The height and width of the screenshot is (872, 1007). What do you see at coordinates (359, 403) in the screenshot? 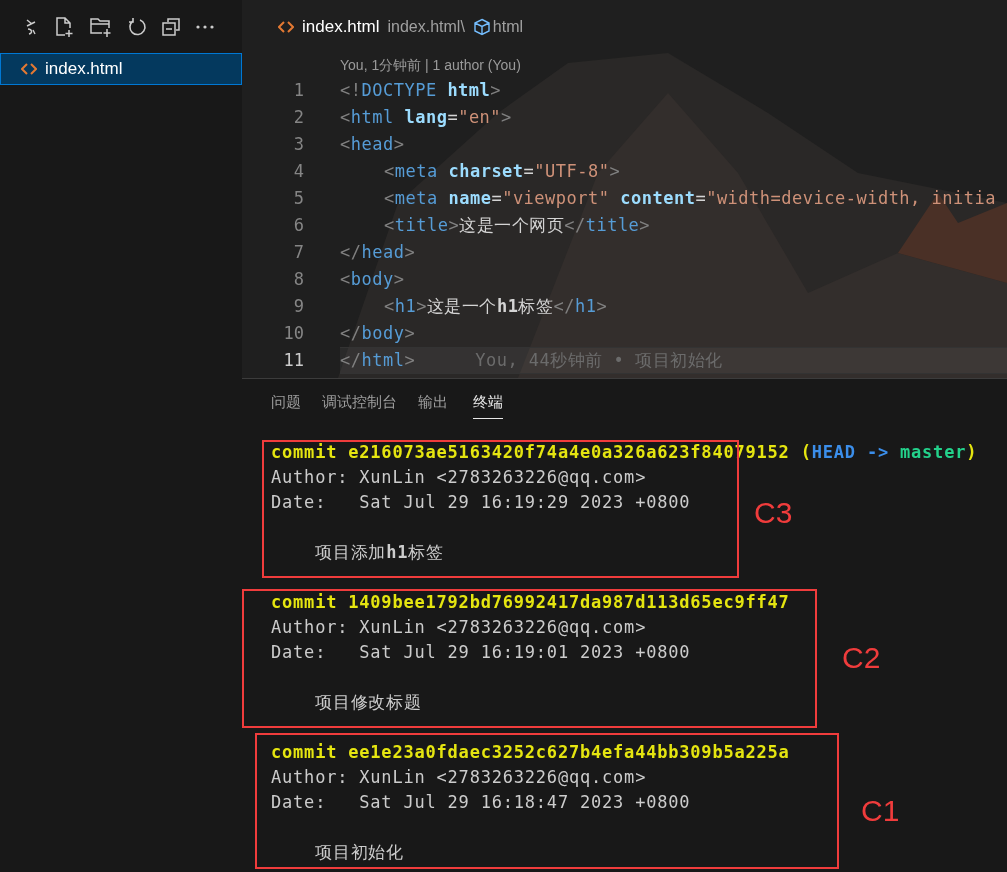
I see `panel-tab: 调试控制台` at bounding box center [359, 403].